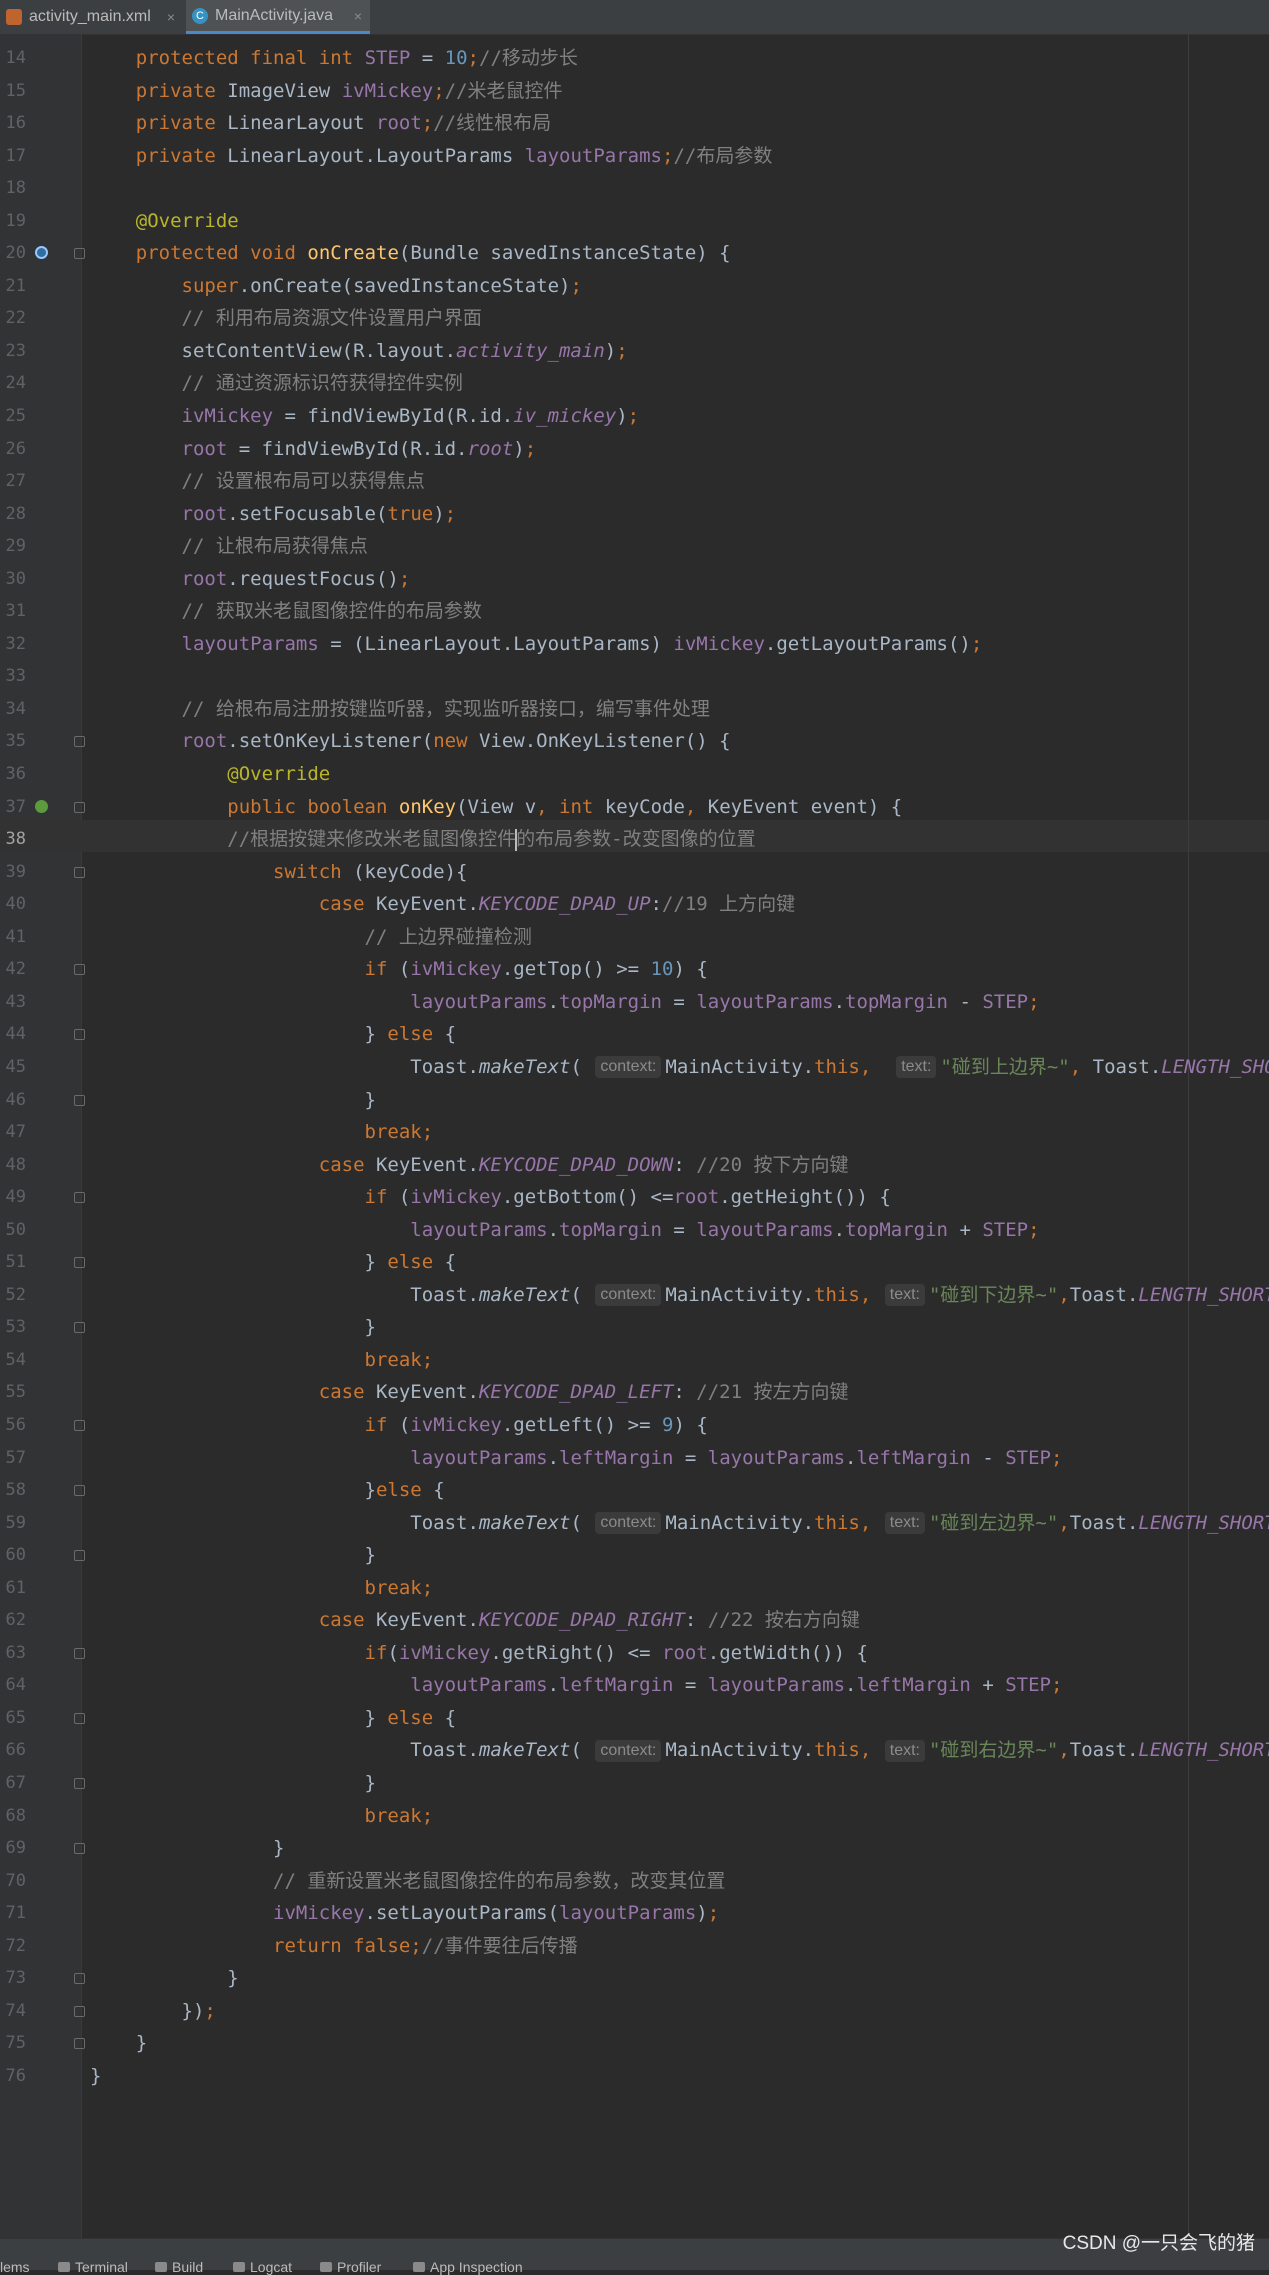 This screenshot has height=2275, width=1269. What do you see at coordinates (634, 2076) in the screenshot?
I see `code-line: 76}` at bounding box center [634, 2076].